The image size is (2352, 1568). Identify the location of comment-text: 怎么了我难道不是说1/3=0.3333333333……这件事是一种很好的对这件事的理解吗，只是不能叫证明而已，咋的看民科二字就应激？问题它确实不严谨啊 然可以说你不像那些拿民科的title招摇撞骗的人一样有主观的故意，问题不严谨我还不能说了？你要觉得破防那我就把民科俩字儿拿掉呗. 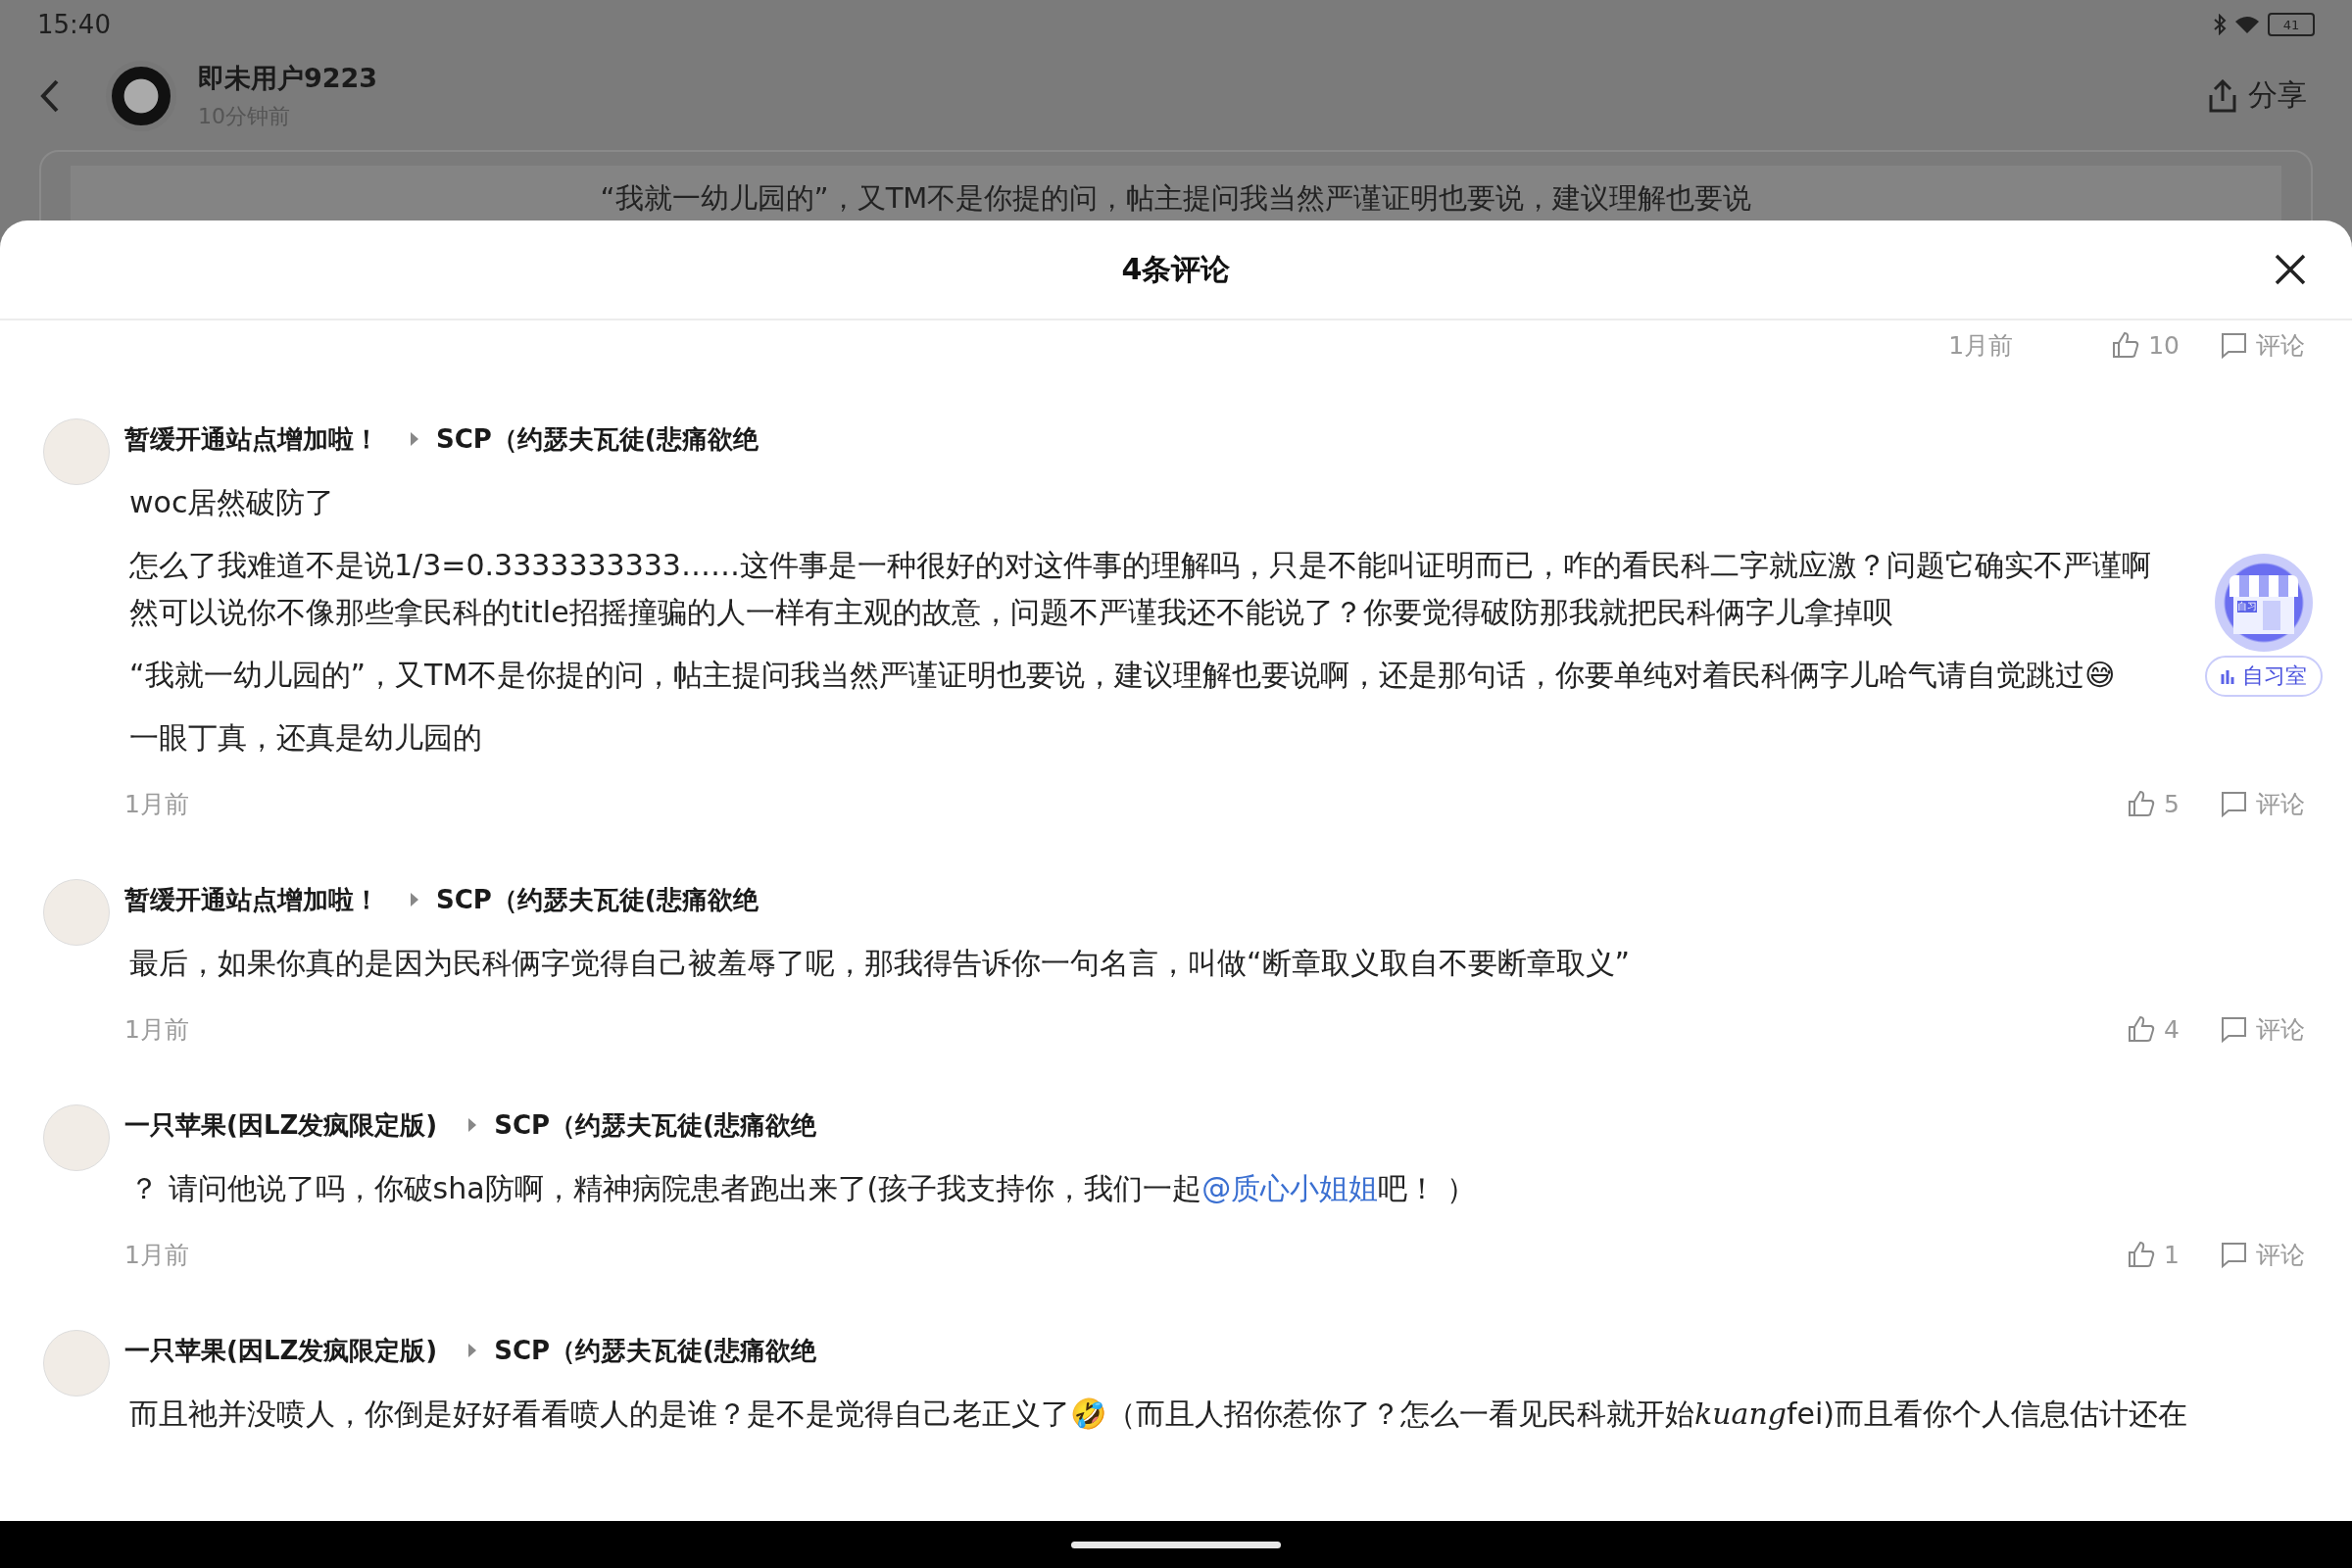
(1140, 589).